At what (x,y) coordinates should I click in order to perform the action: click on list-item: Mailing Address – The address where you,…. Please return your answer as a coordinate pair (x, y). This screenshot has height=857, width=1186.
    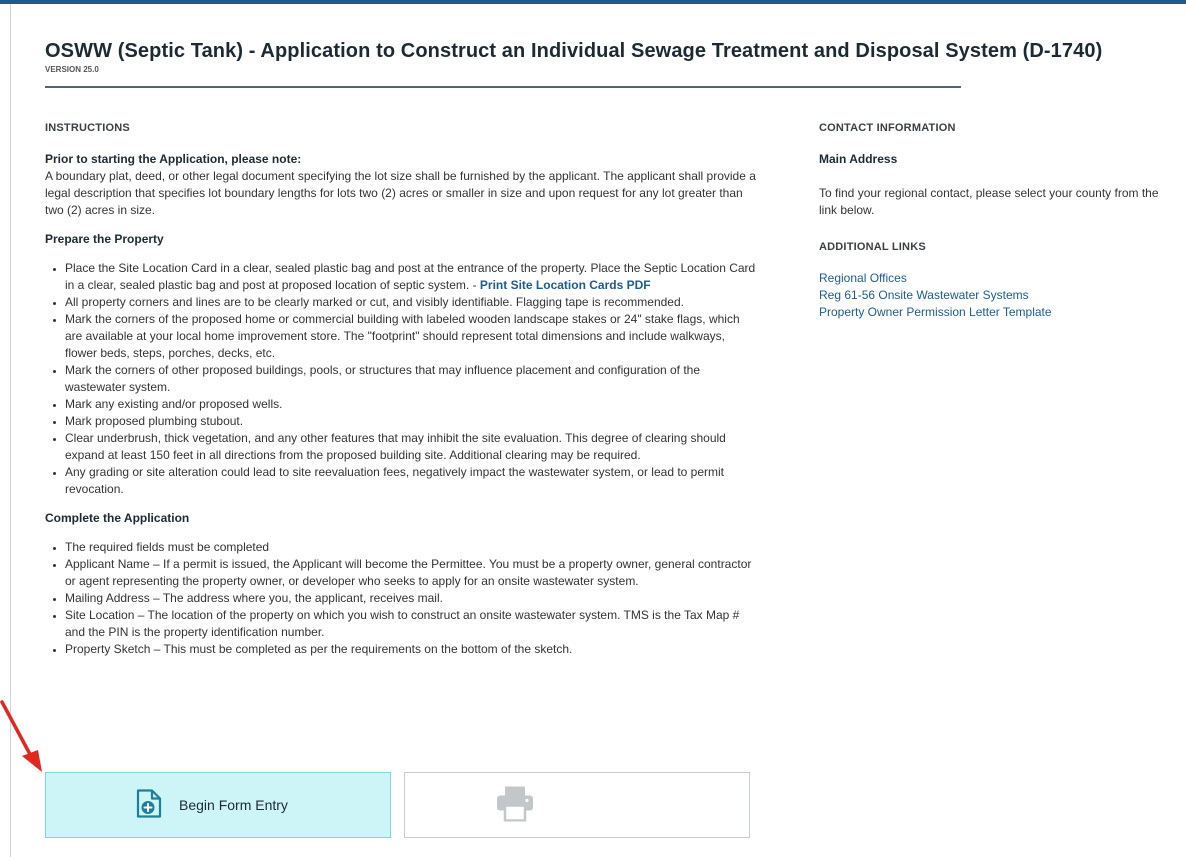
    Looking at the image, I should click on (411, 598).